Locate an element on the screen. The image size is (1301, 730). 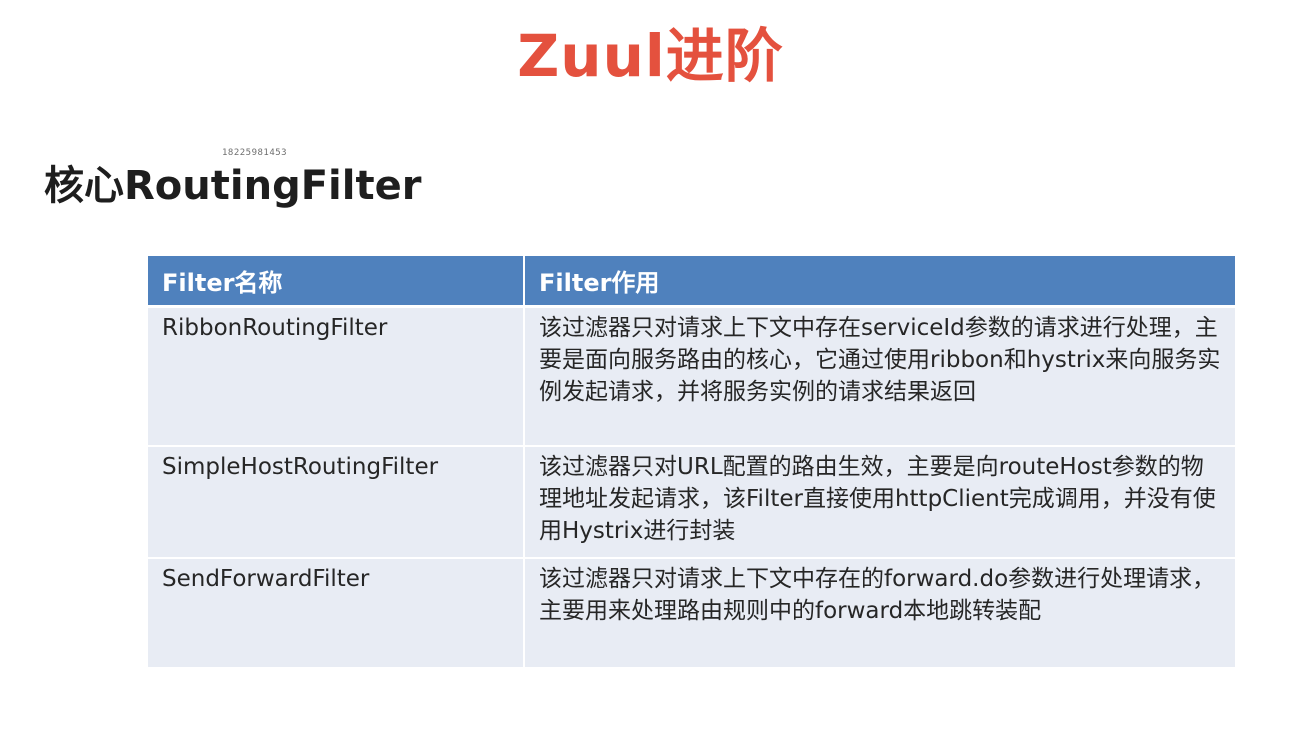
section-heading: 核心RoutingFilter is located at coordinates (233, 186).